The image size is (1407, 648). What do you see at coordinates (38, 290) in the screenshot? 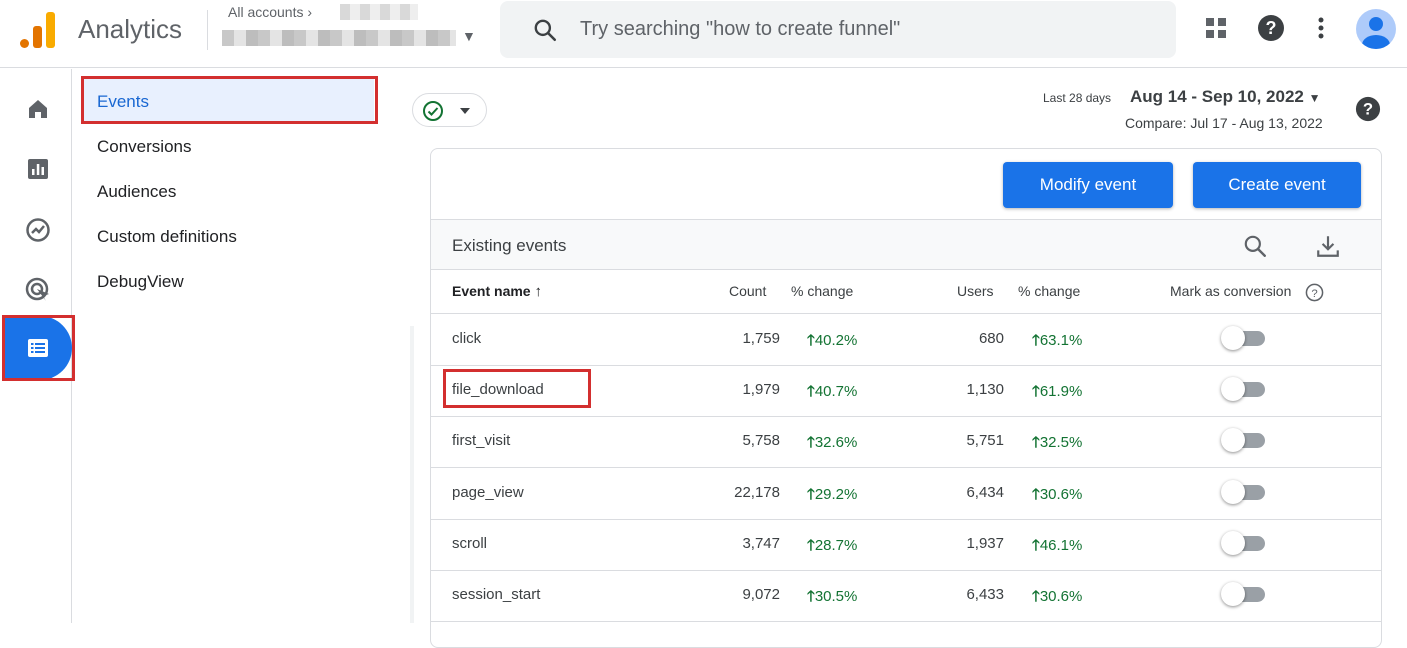
I see `advertising-icon` at bounding box center [38, 290].